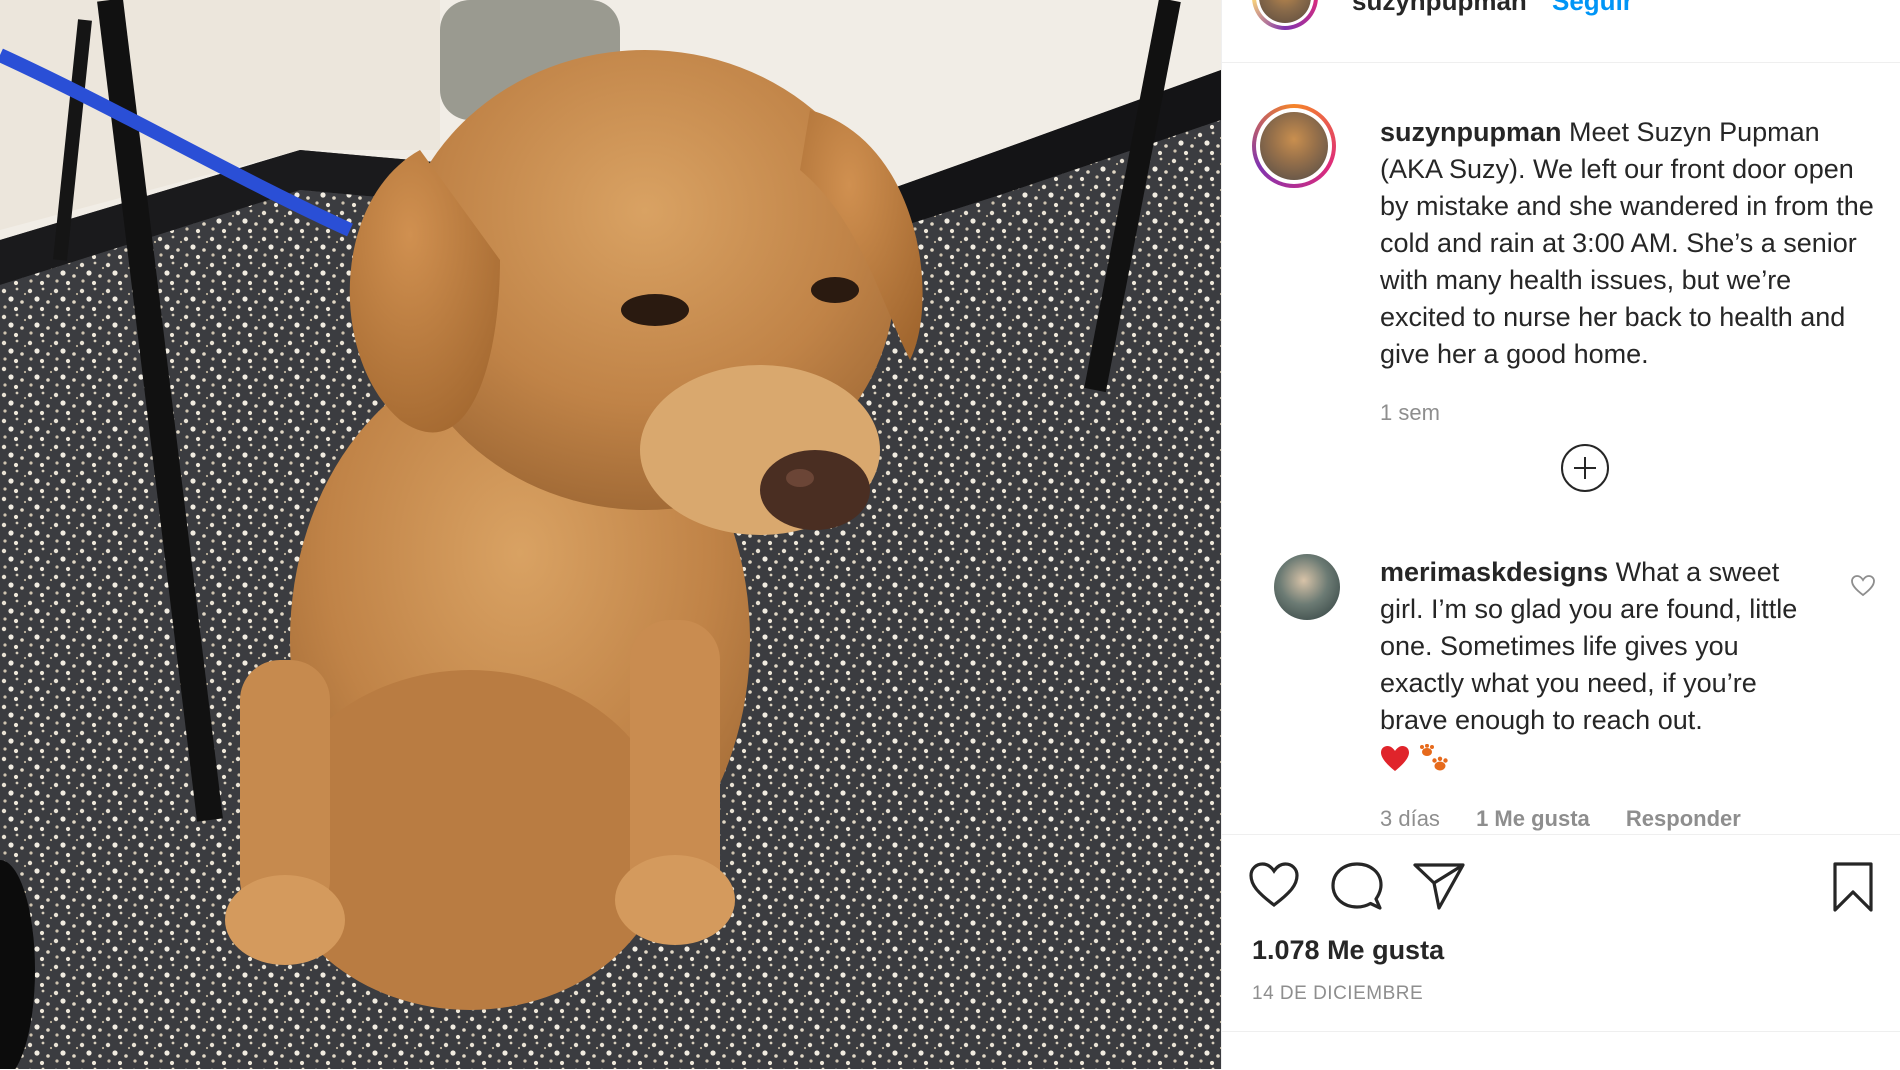 The height and width of the screenshot is (1070, 1900). Describe the element at coordinates (1471, 132) in the screenshot. I see `caption-username: suzynpupman` at that location.